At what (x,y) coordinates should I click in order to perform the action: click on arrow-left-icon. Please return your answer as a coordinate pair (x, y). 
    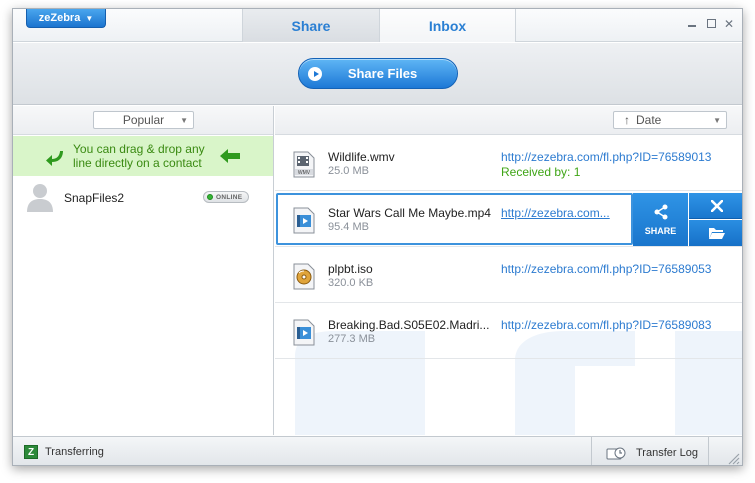
    Looking at the image, I should click on (230, 156).